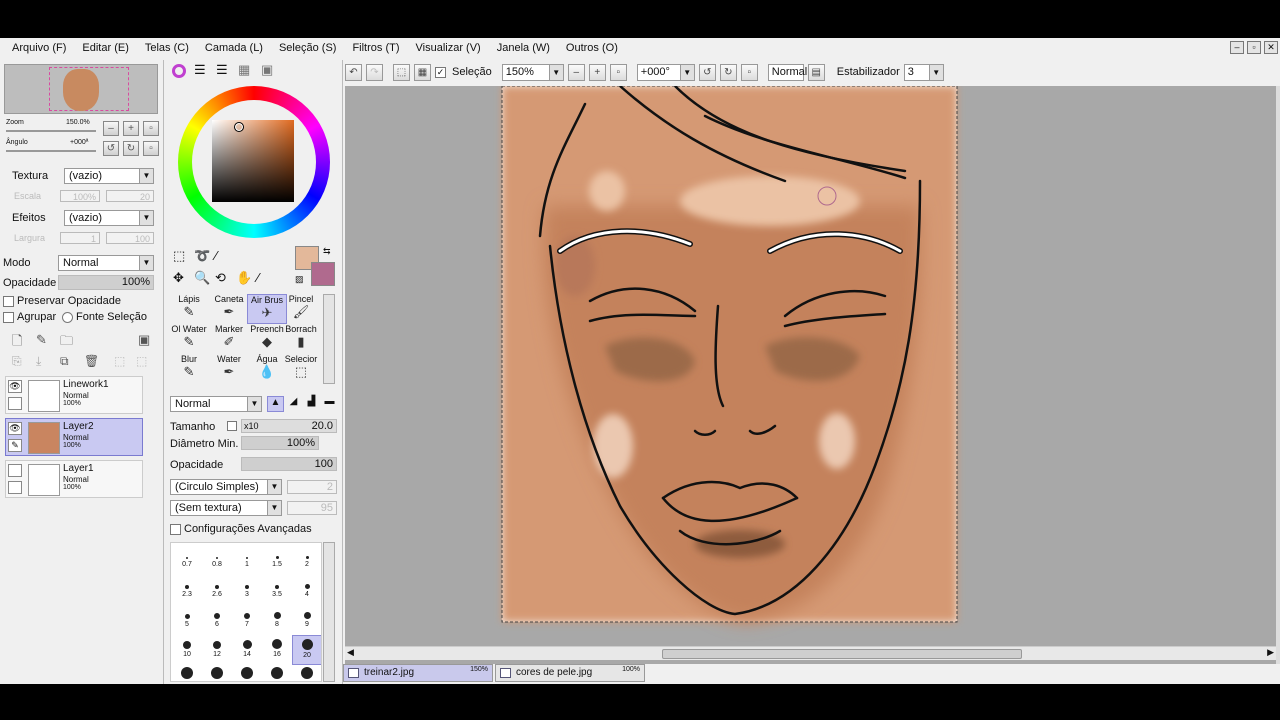 The height and width of the screenshot is (720, 1280). I want to click on brush-size-10: 10, so click(187, 650).